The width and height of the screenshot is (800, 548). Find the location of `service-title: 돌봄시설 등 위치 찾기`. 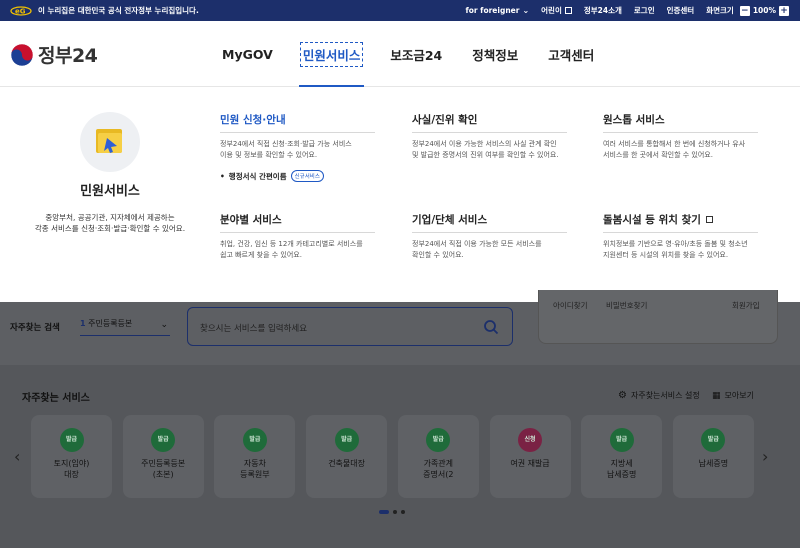

service-title: 돌봄시설 등 위치 찾기 is located at coordinates (680, 222).